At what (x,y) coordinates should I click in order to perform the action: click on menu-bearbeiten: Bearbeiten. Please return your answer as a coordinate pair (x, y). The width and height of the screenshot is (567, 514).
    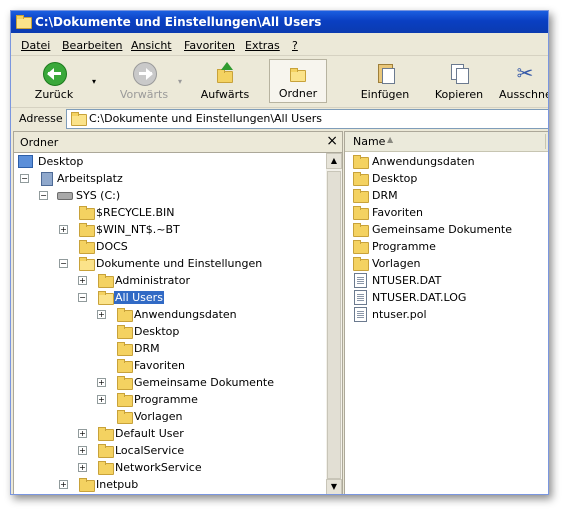
    Looking at the image, I should click on (92, 45).